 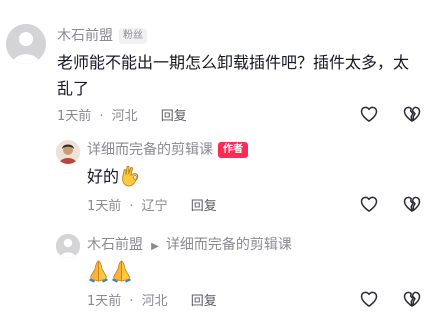 What do you see at coordinates (233, 62) in the screenshot?
I see `comment-text-line: 老师能不能出一期怎么卸载插件吧？插件太多，太` at bounding box center [233, 62].